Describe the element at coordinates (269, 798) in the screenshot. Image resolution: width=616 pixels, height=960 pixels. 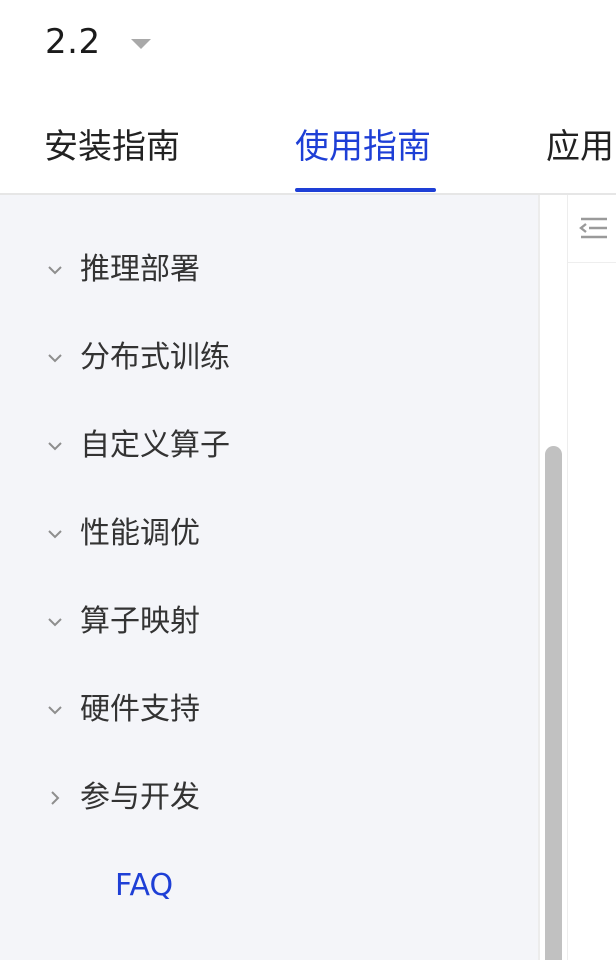
I see `sidebar-item-contribute: 参与开发` at that location.